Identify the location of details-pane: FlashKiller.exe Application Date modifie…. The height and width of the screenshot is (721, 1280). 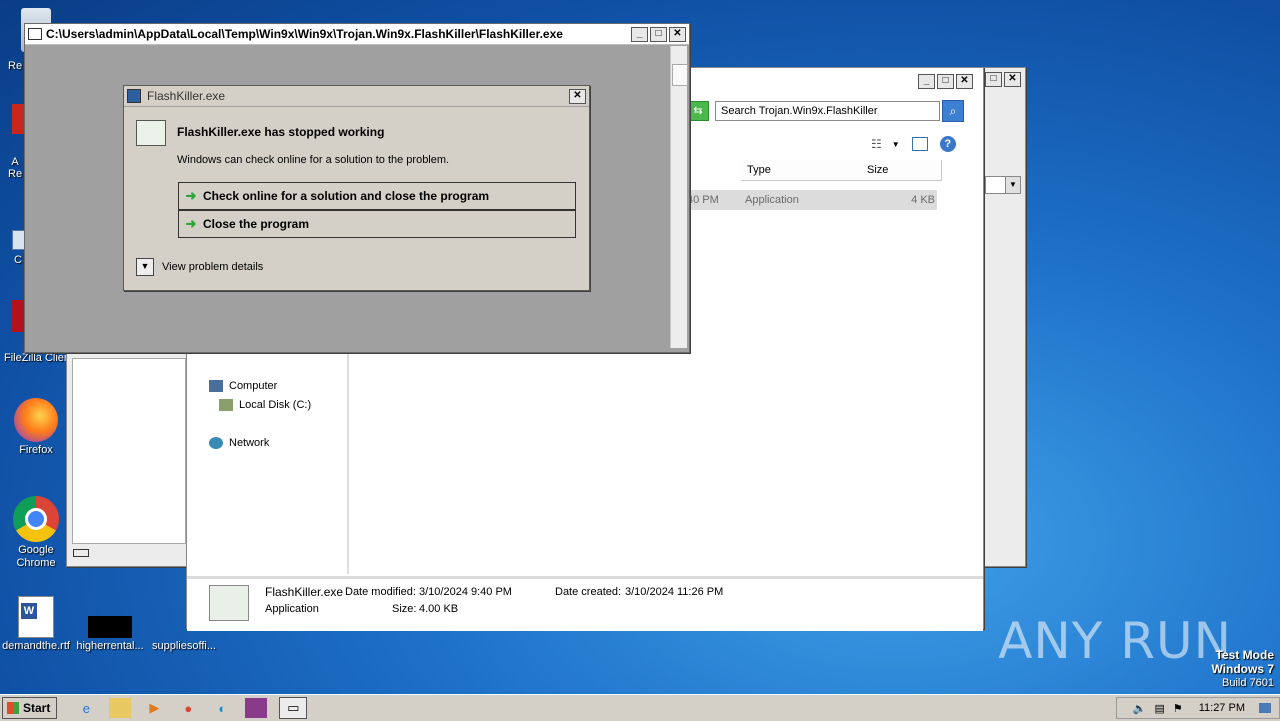
(585, 603).